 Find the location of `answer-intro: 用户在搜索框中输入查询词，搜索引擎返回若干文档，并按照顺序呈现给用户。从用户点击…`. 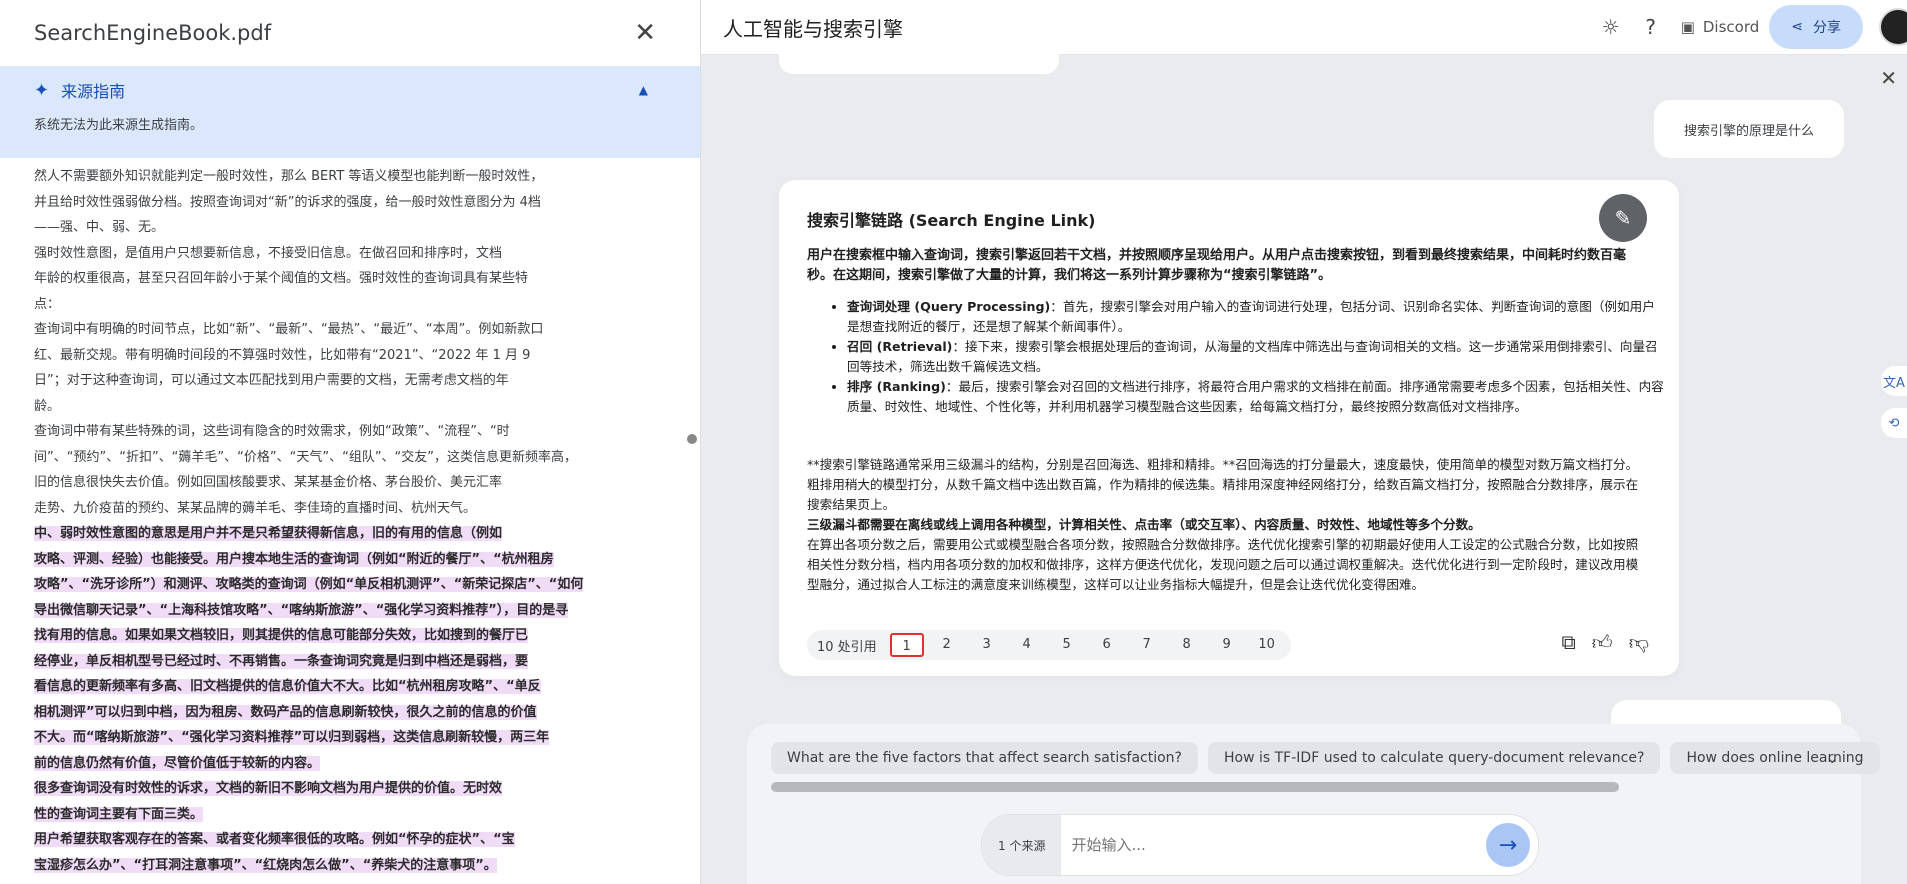

answer-intro: 用户在搜索框中输入查询词，搜索引擎返回若干文档，并按照顺序呈现给用户。从用户点击… is located at coordinates (1217, 265).